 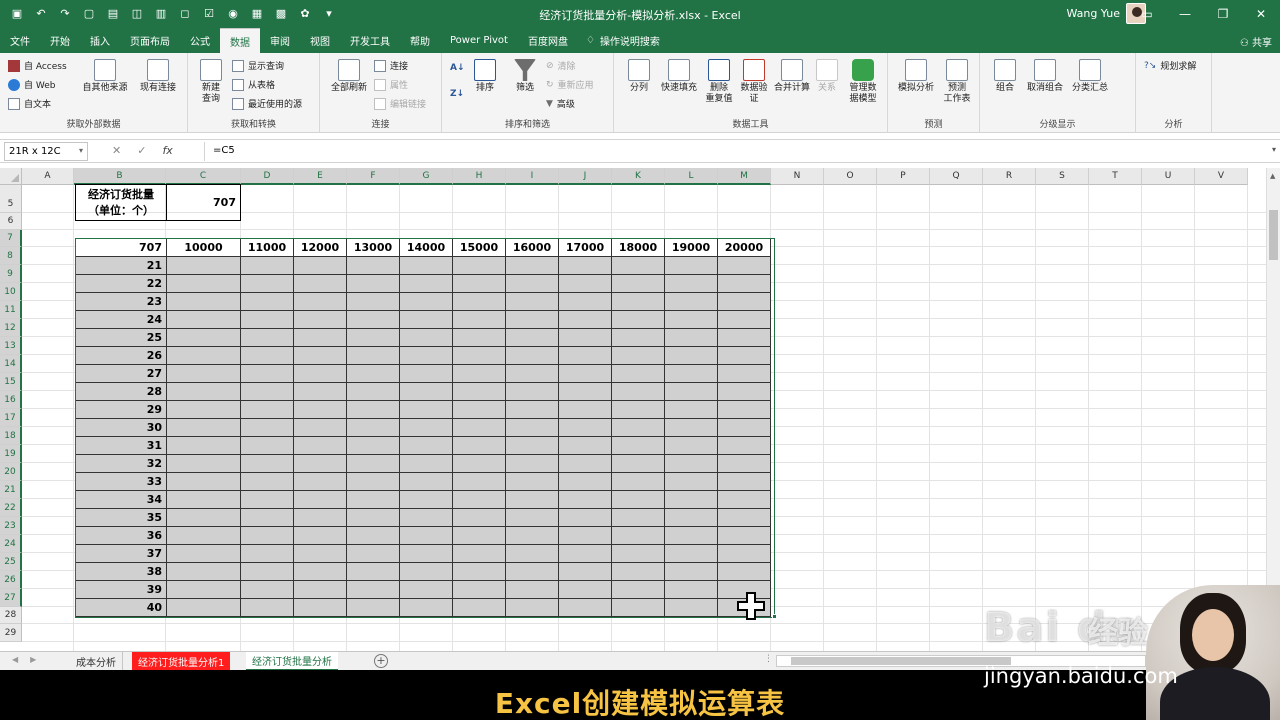 I want to click on column-header: T, so click(x=1115, y=176).